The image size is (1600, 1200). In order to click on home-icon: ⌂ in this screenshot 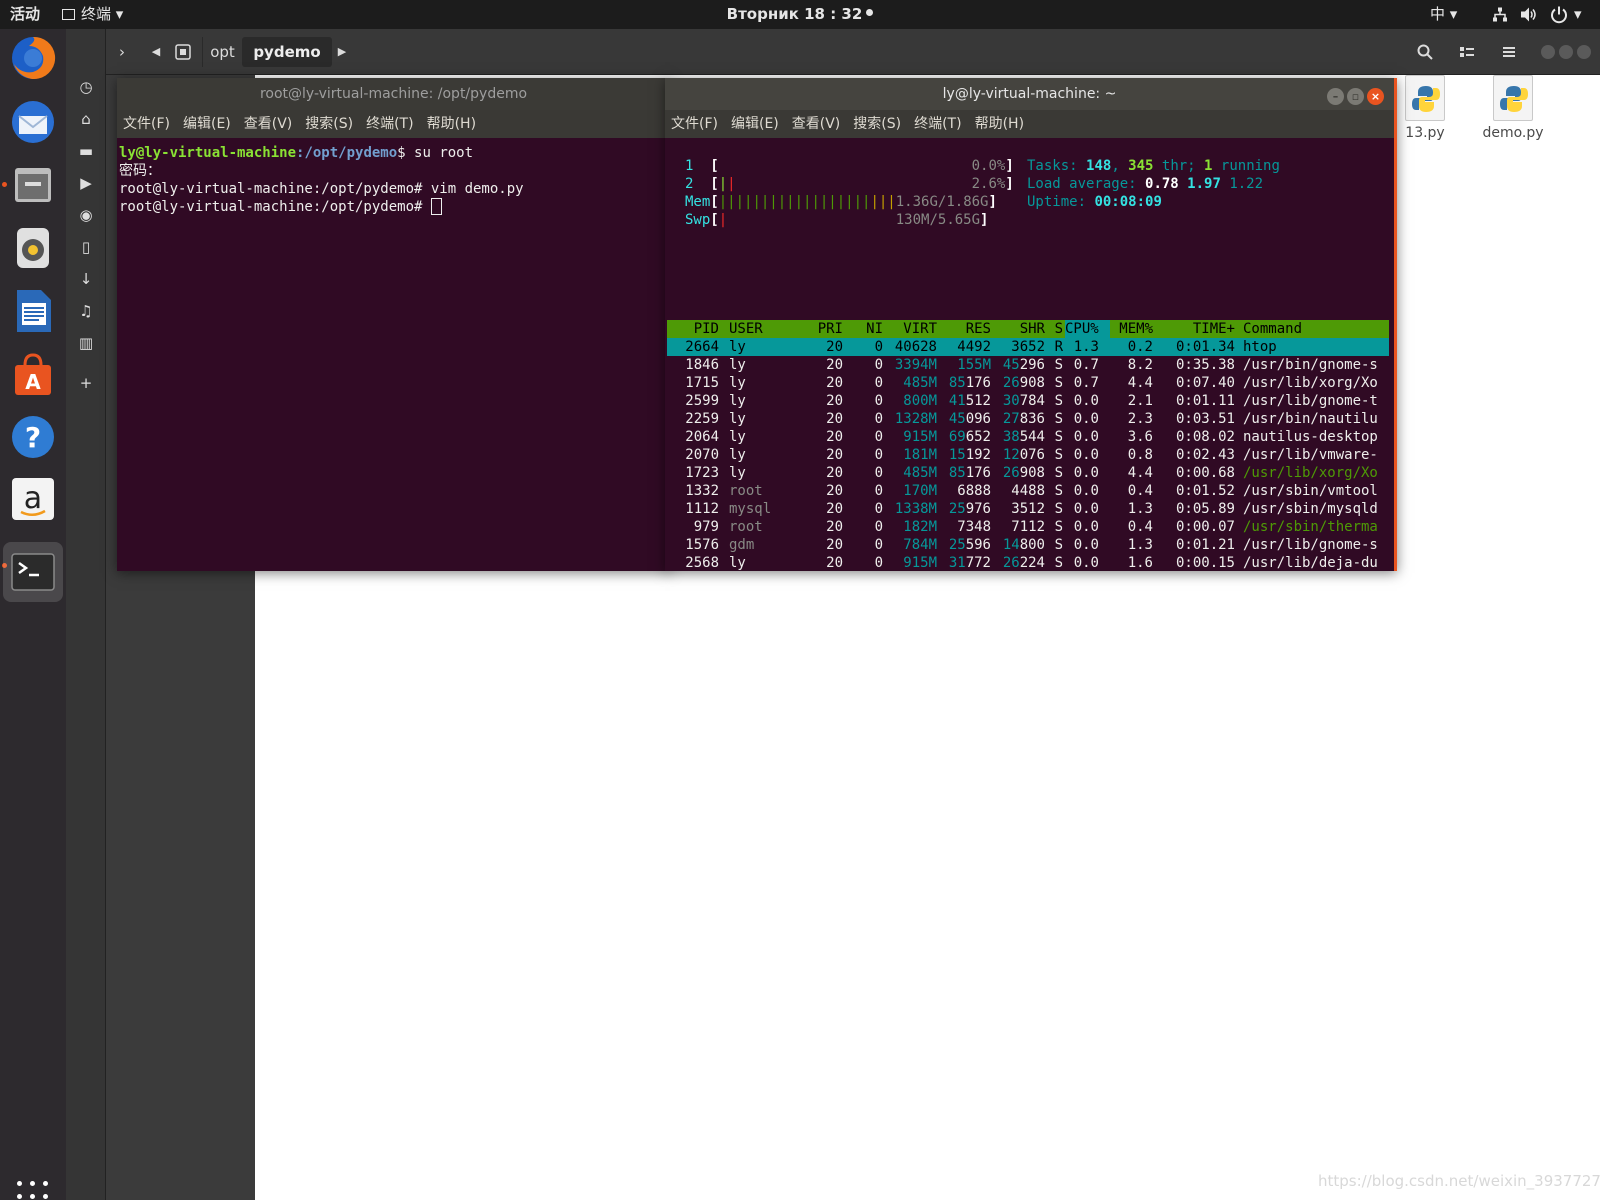, I will do `click(86, 119)`.